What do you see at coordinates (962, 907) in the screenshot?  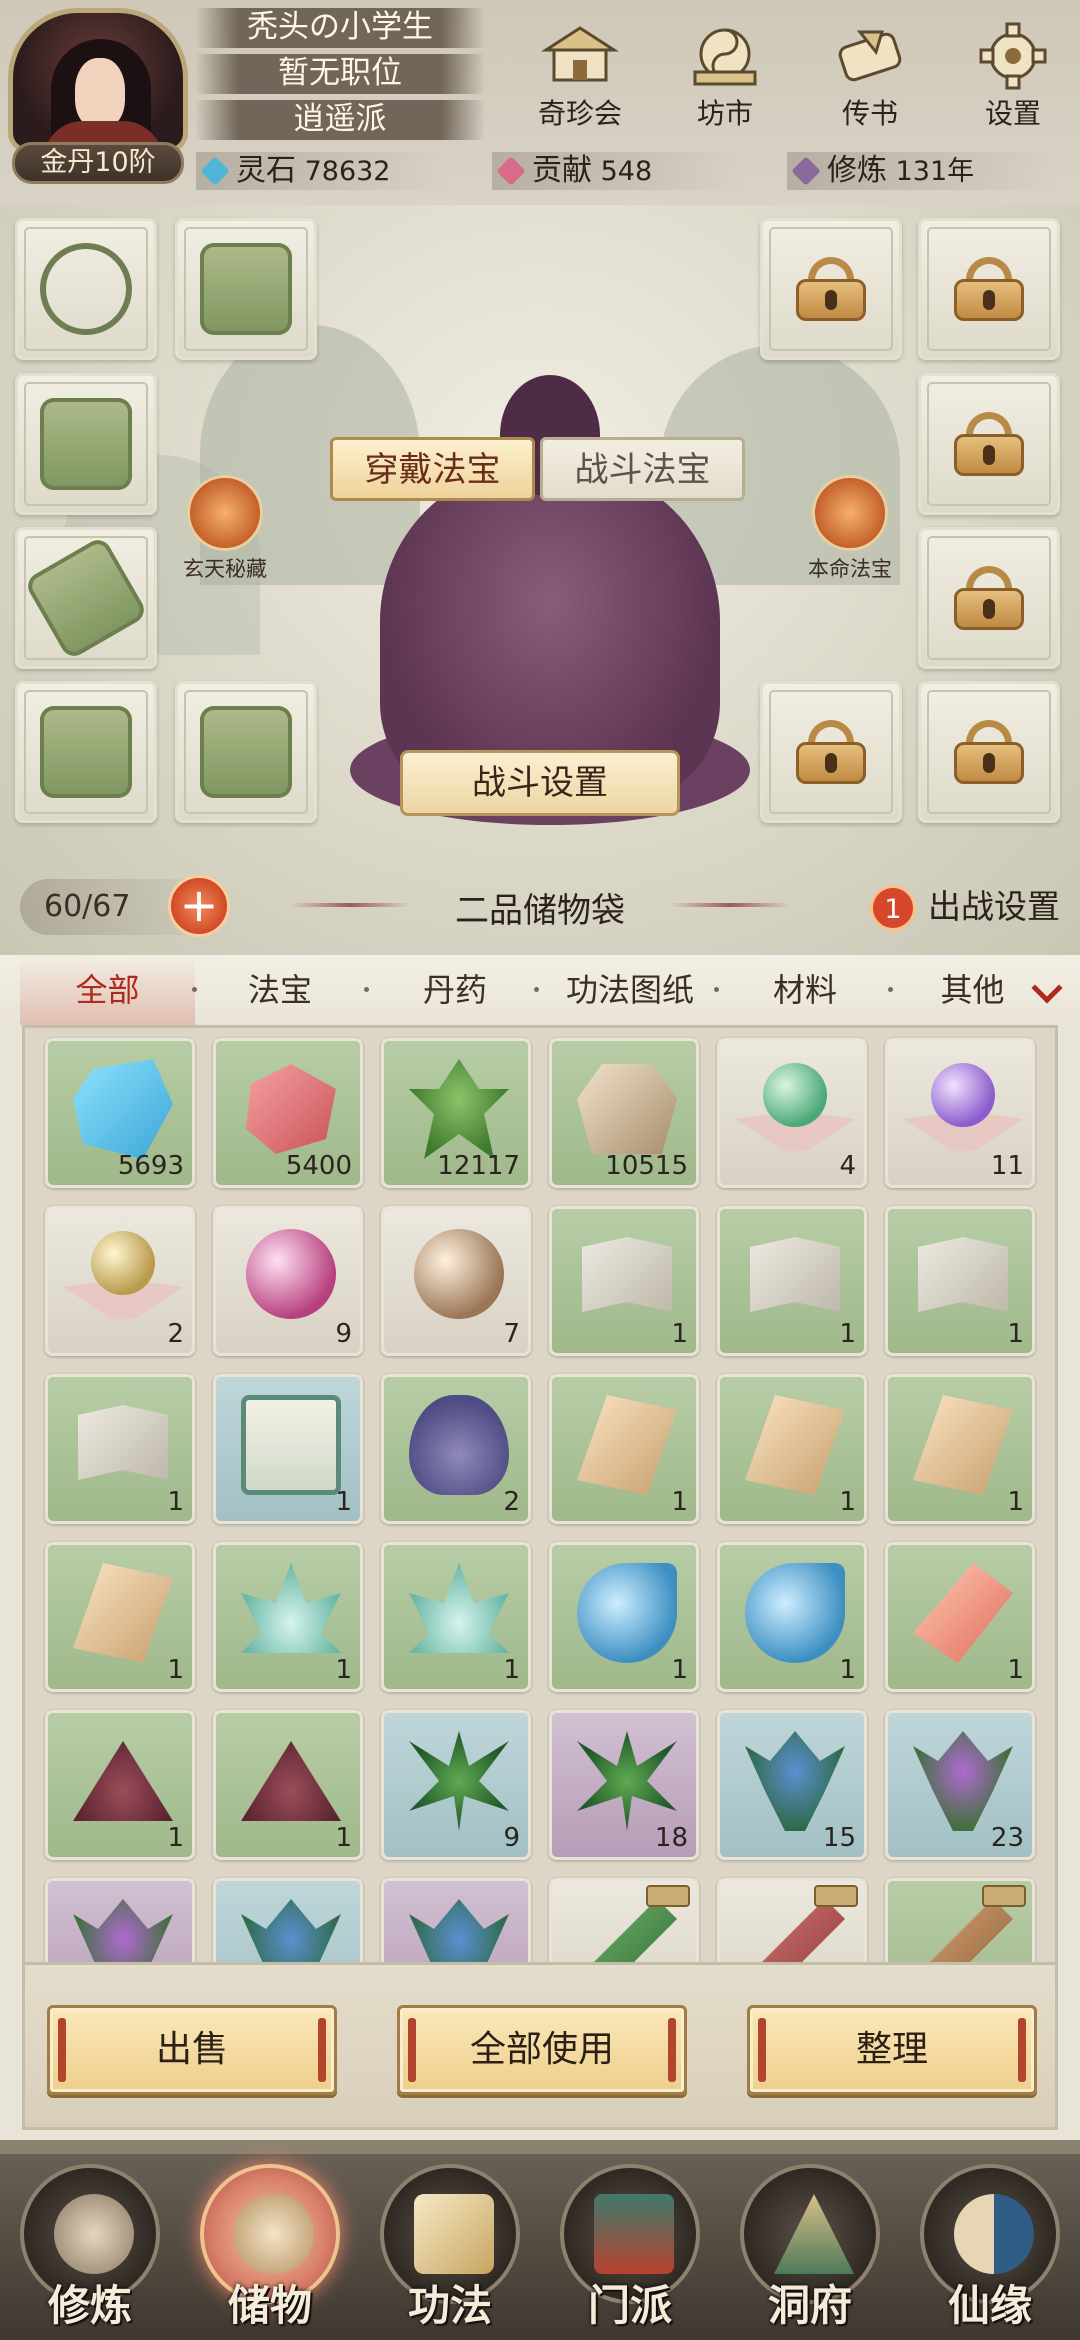 I see `deploy-settings-button: 1 出战设置` at bounding box center [962, 907].